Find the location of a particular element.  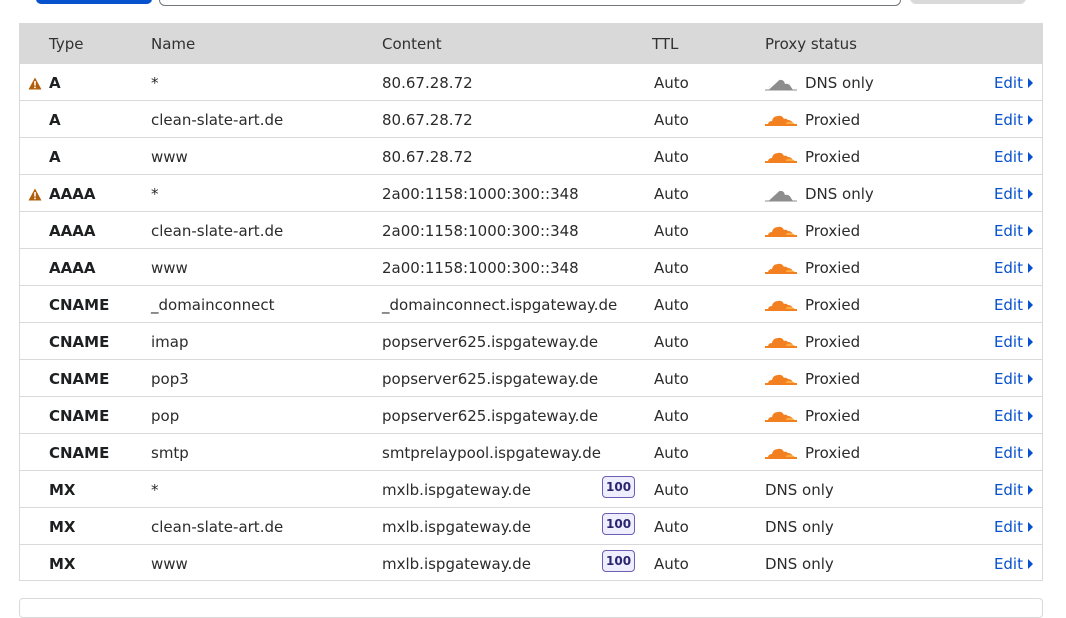

header-ttl: TTL is located at coordinates (665, 44).